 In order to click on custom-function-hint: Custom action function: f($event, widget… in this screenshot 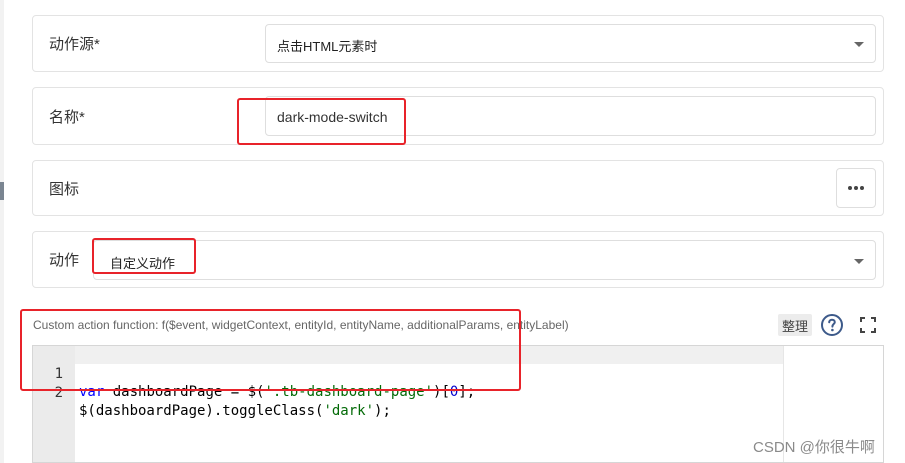, I will do `click(301, 325)`.